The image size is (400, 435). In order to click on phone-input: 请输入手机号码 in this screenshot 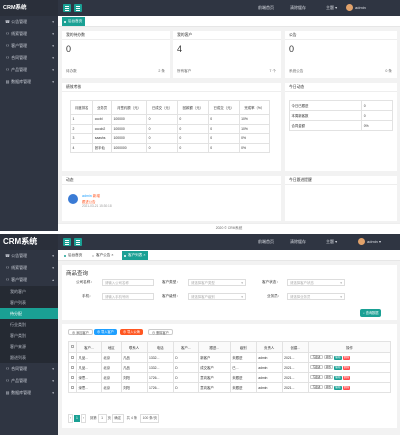, I will do `click(128, 296)`.